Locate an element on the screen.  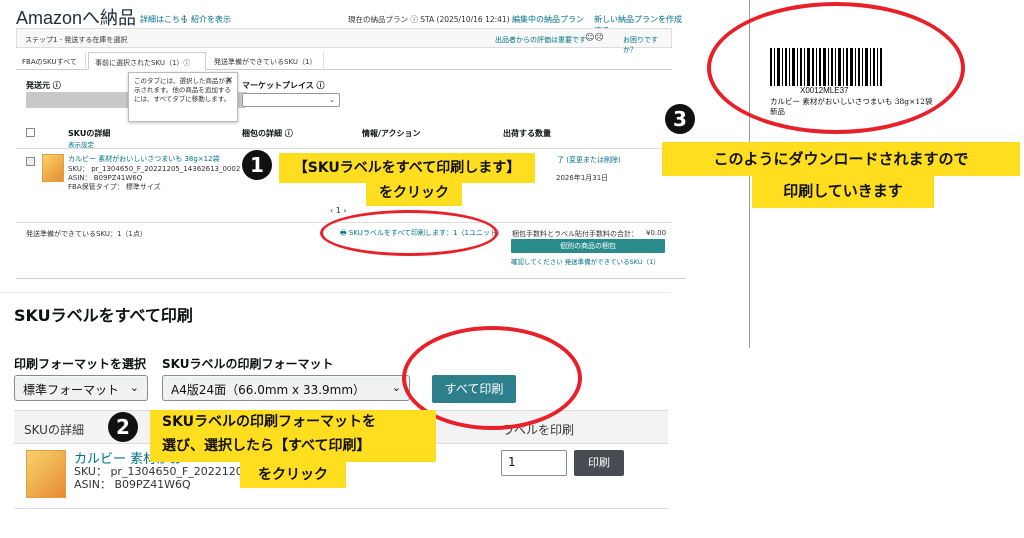
edit-plan-link: 編集中の納品プラン is located at coordinates (548, 19).